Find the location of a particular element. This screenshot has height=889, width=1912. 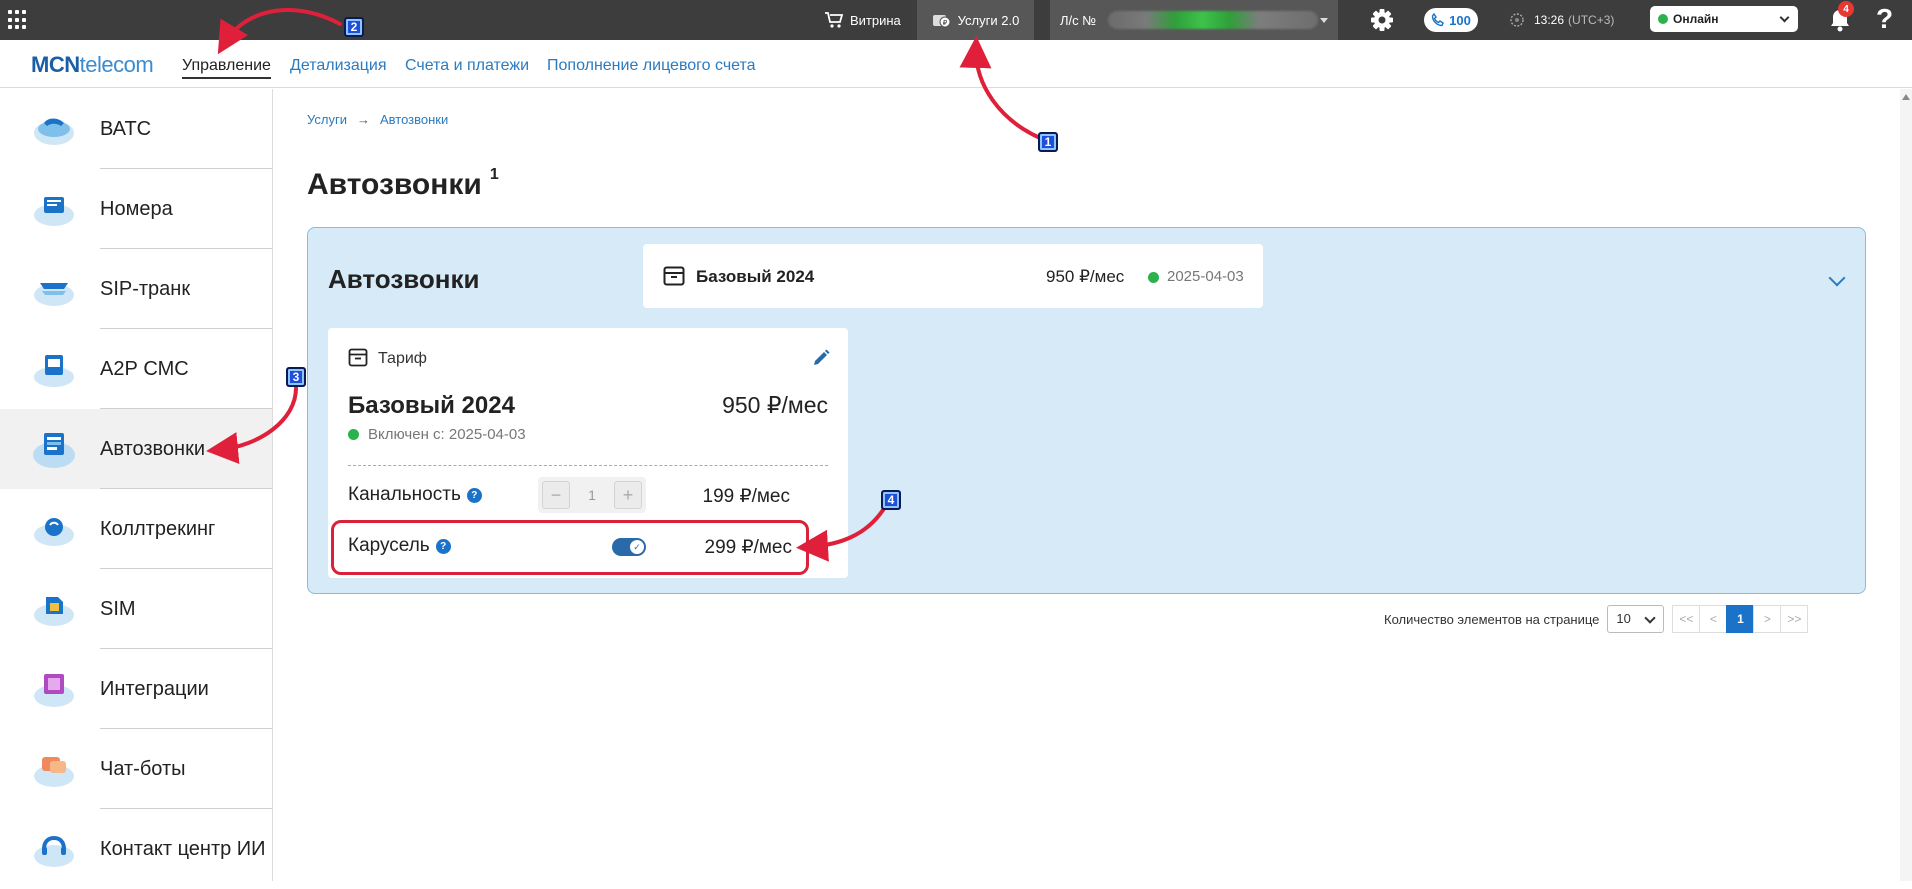

option-kanalnost: Канальность ? is located at coordinates (415, 495).